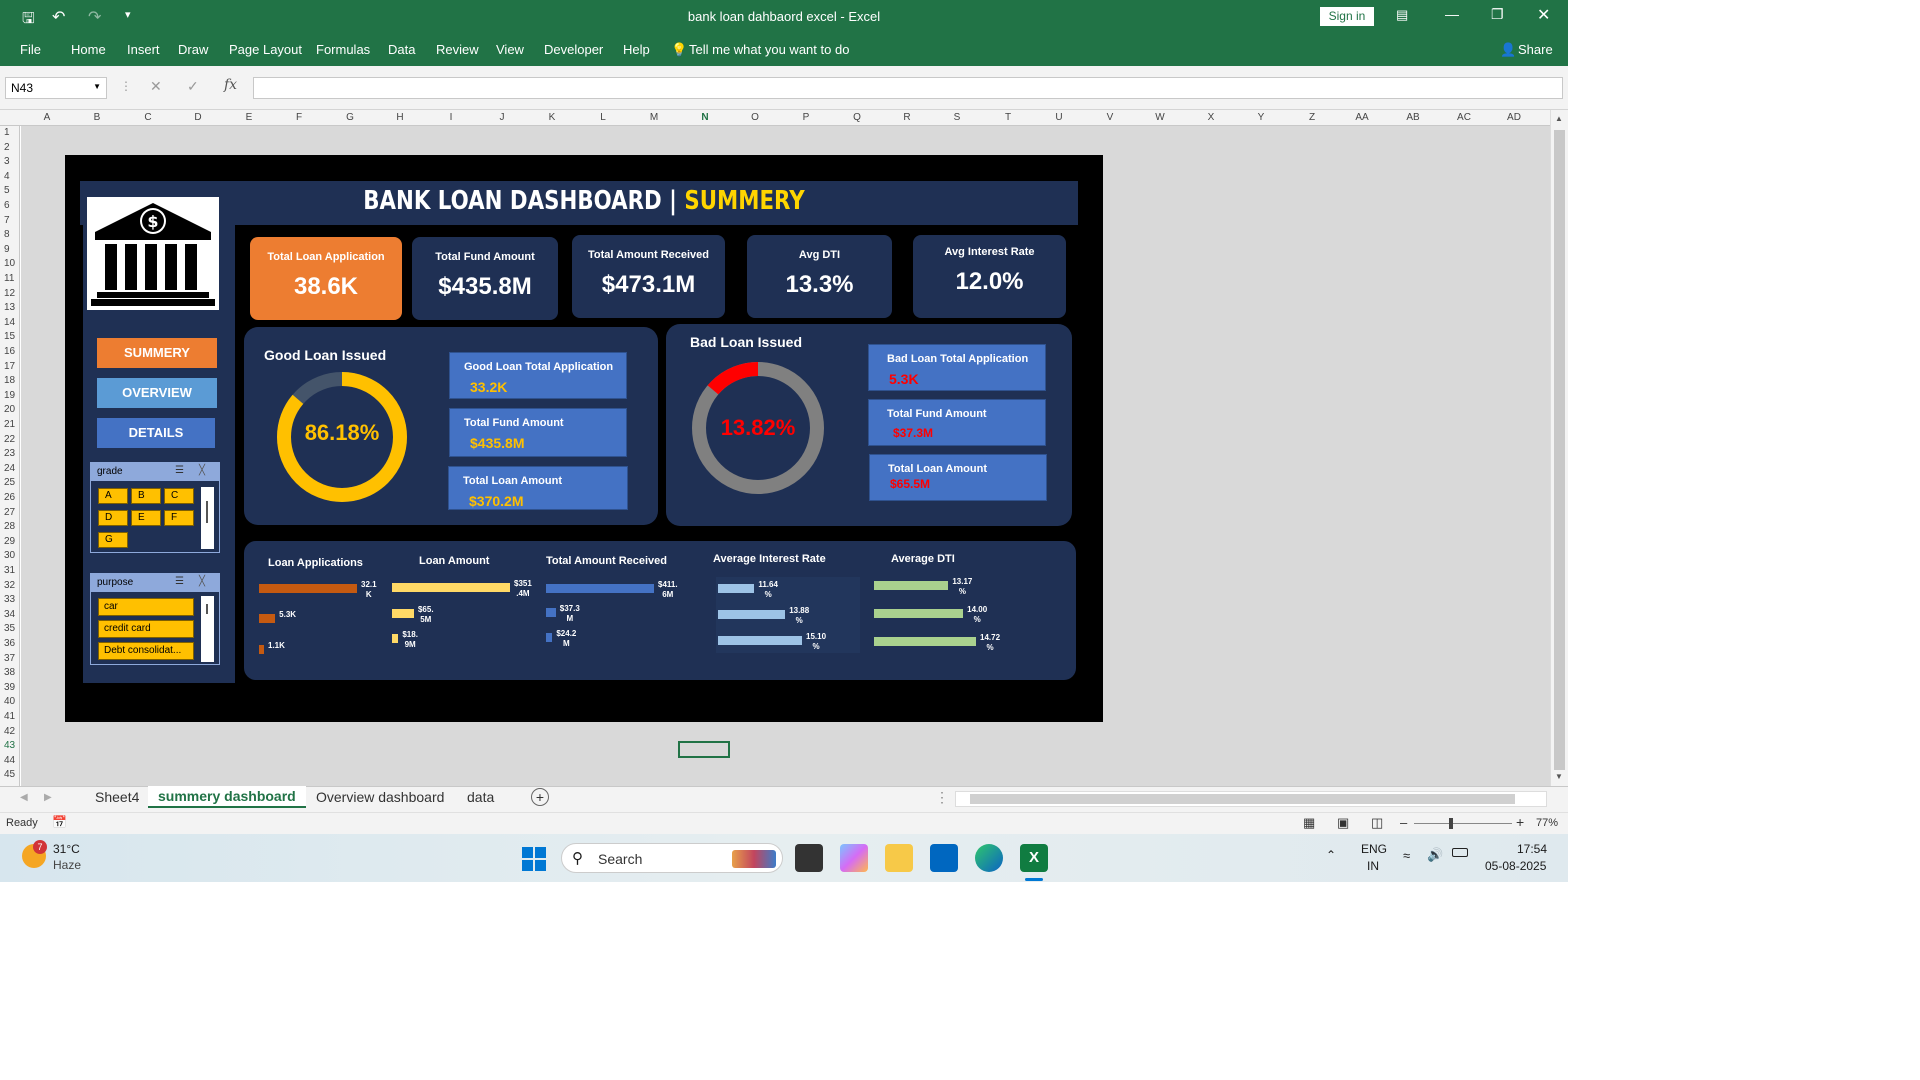 The image size is (1920, 1080). I want to click on tab-file: File, so click(30, 49).